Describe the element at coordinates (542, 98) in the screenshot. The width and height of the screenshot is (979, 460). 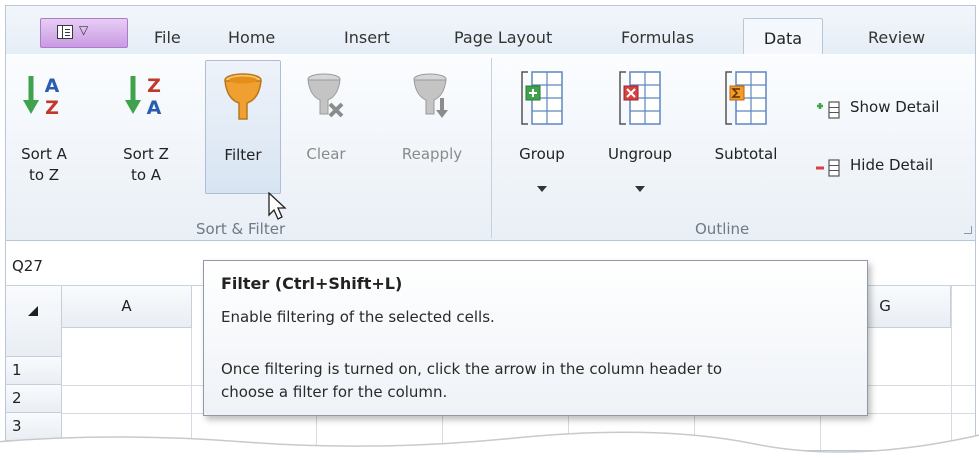
I see `group-rows-icon` at that location.